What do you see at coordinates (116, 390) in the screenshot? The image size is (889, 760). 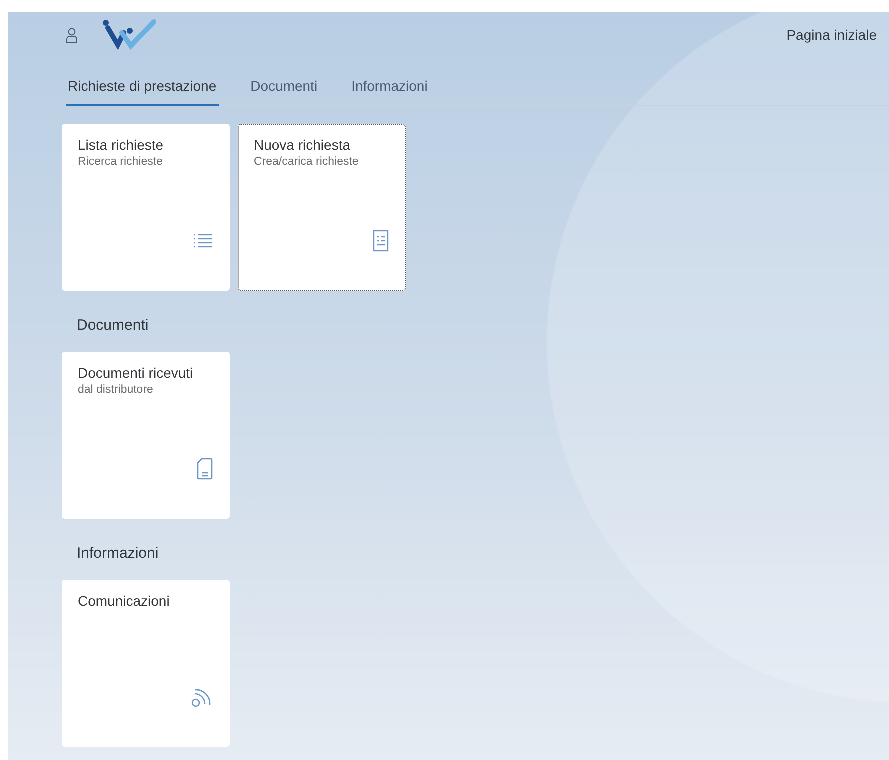 I see `tile-subtitle: dal distributore` at bounding box center [116, 390].